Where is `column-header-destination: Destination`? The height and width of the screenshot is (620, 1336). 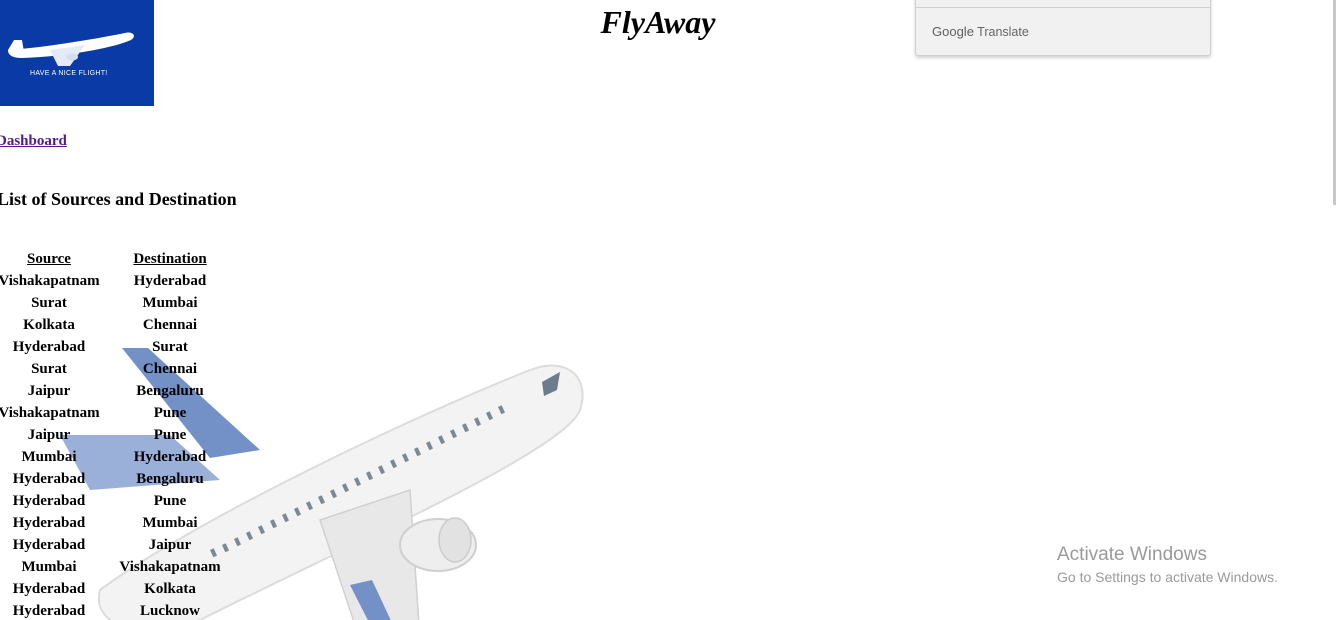 column-header-destination: Destination is located at coordinates (170, 259).